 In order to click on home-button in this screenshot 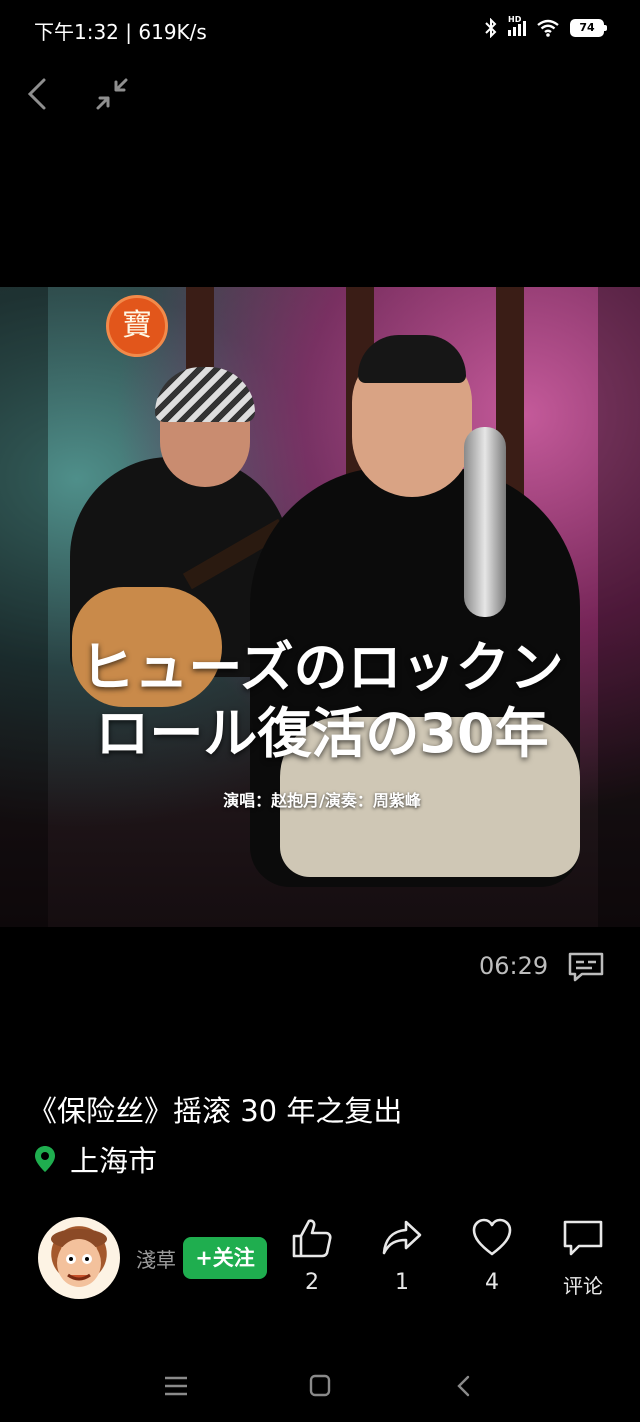, I will do `click(320, 1386)`.